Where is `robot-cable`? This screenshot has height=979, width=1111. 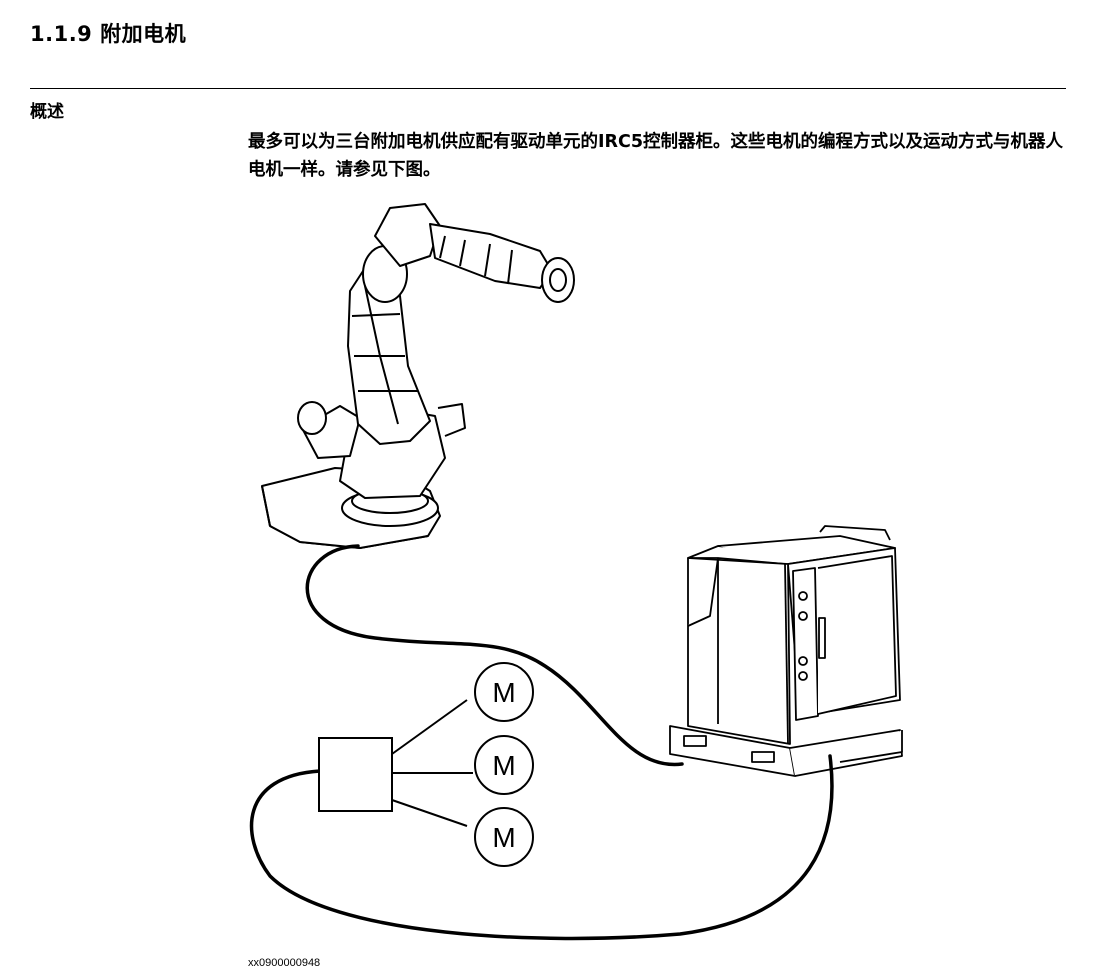
robot-cable is located at coordinates (494, 655).